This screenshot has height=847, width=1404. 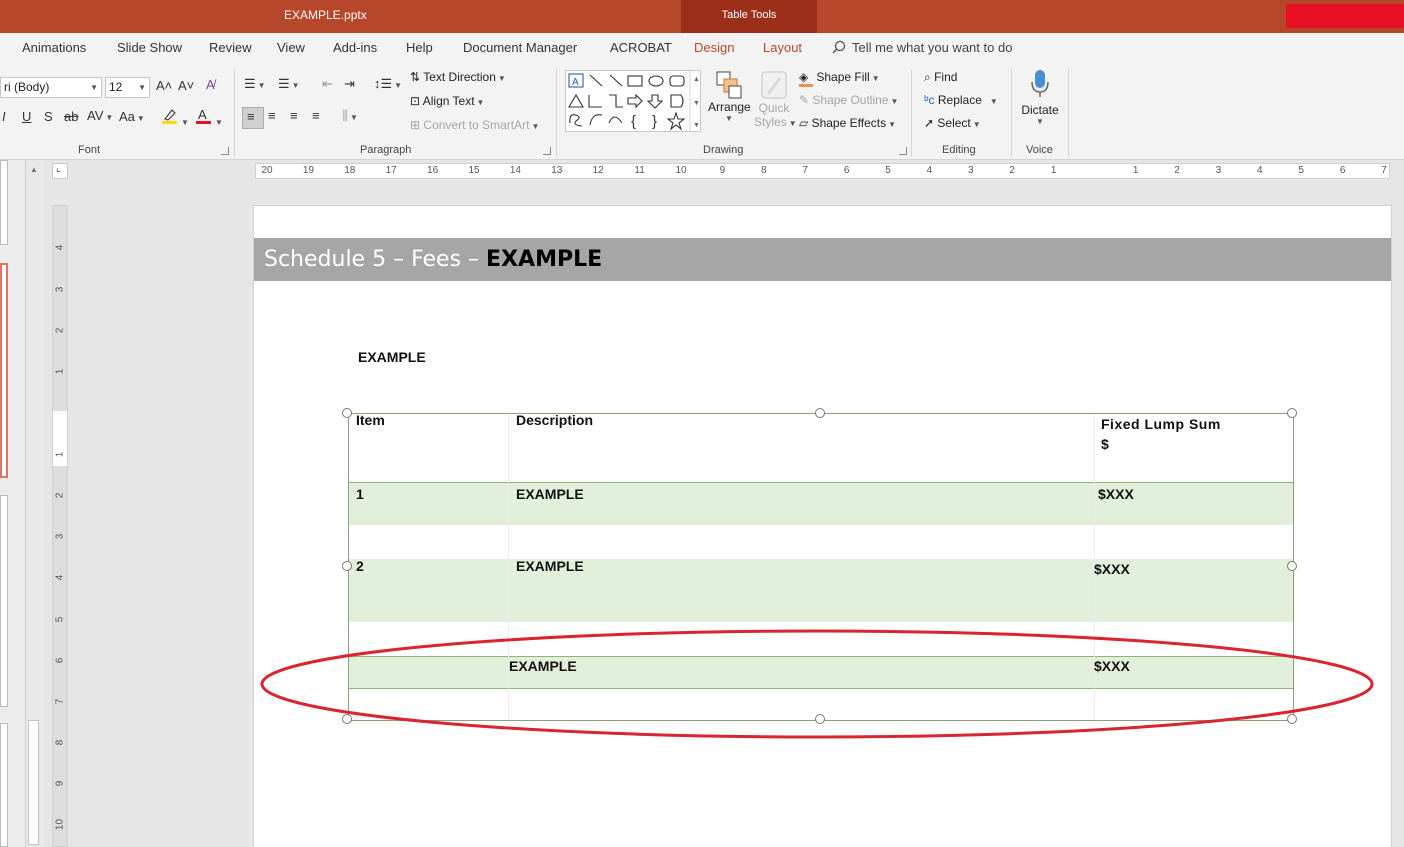 I want to click on tab-stop-icon: ⌞, so click(x=58, y=168).